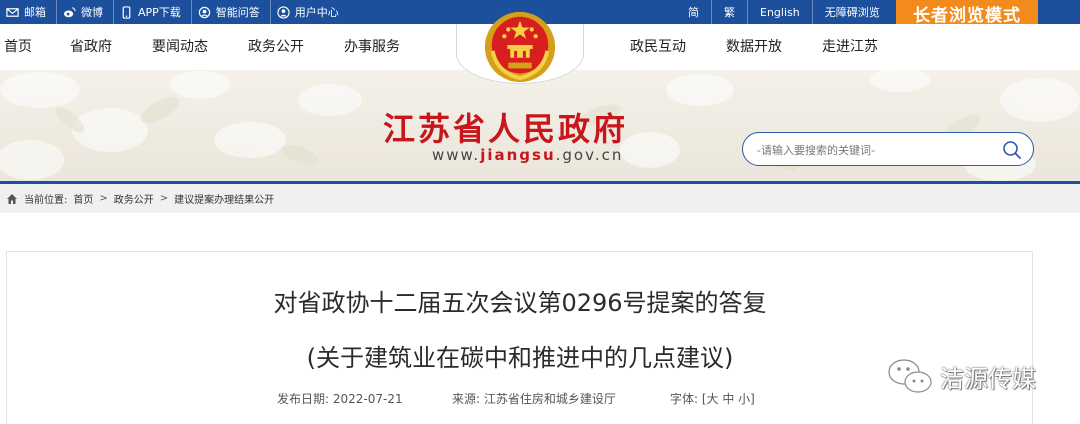 The height and width of the screenshot is (424, 1080). I want to click on weibo-label: 微博, so click(92, 12).